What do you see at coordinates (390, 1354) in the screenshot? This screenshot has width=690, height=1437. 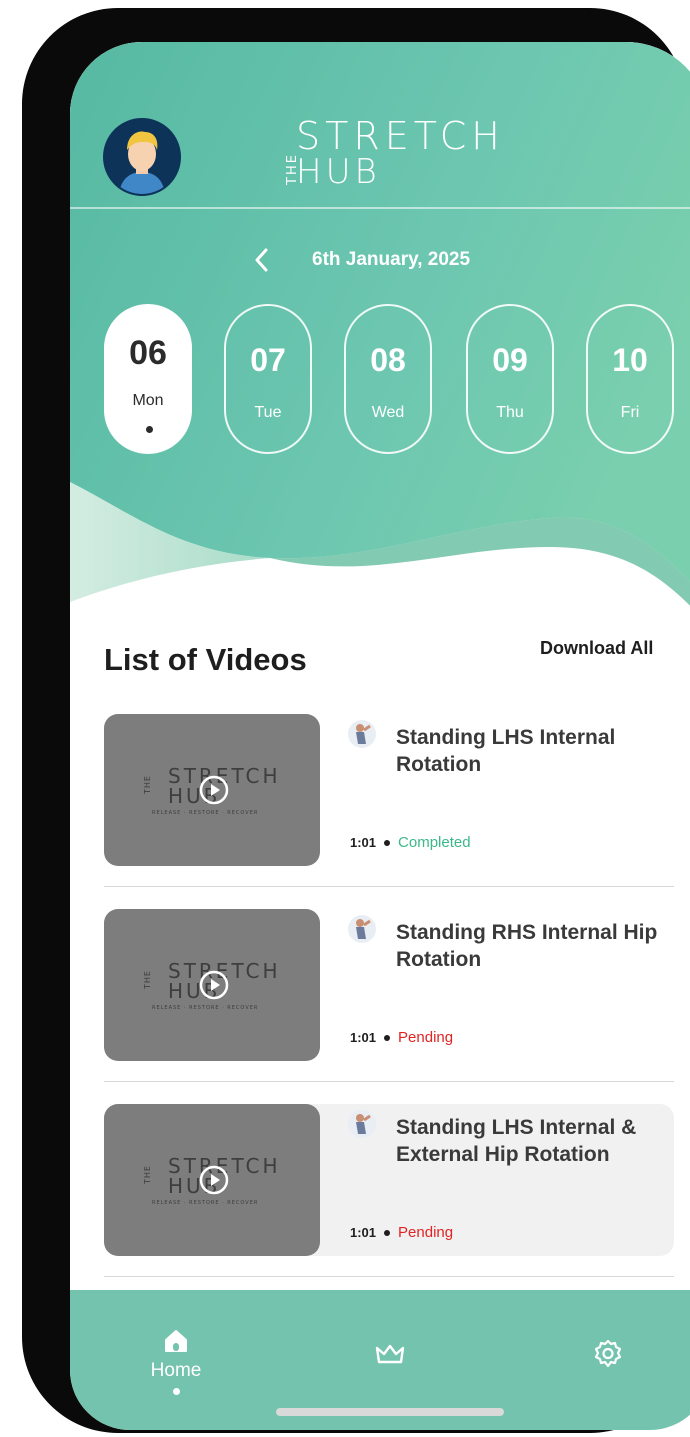 I see `crown-icon` at bounding box center [390, 1354].